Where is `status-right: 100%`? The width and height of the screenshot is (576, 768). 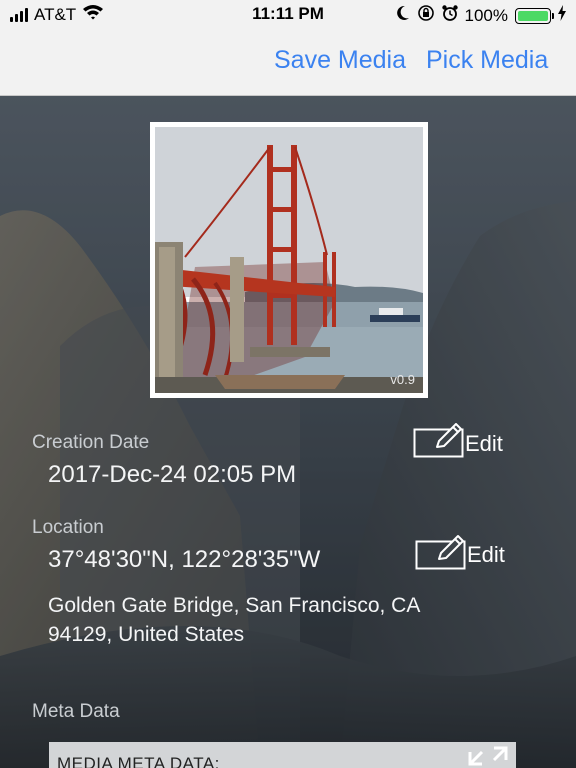
status-right: 100% is located at coordinates (481, 15).